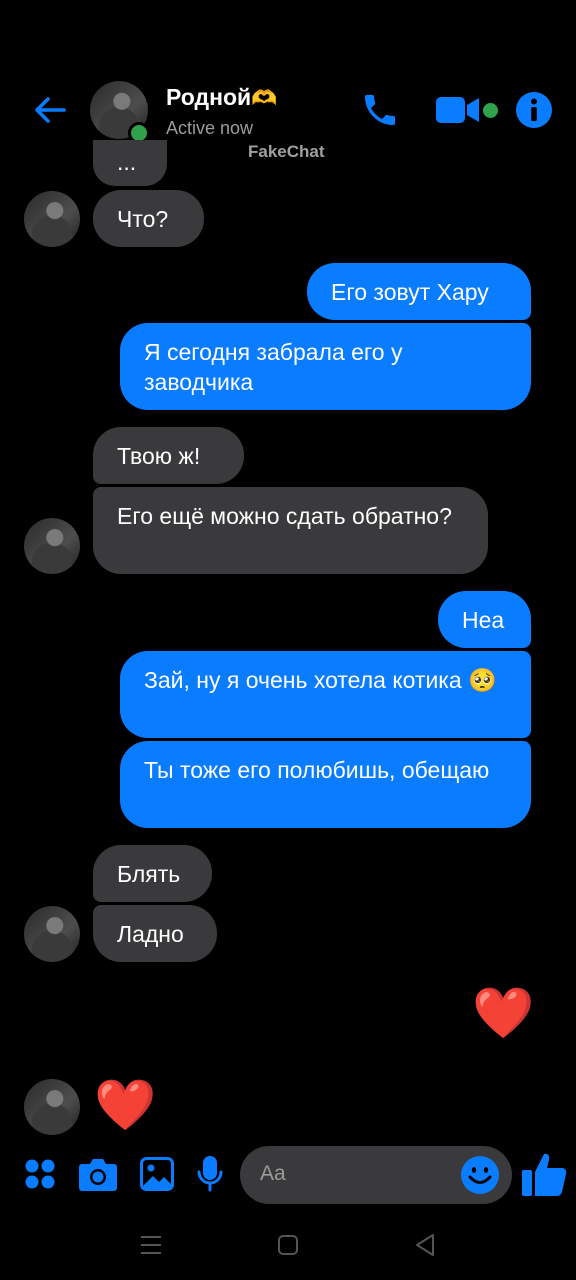 The height and width of the screenshot is (1280, 576). What do you see at coordinates (419, 291) in the screenshot?
I see `message-bubble-outgoing: Его зовут Хару` at bounding box center [419, 291].